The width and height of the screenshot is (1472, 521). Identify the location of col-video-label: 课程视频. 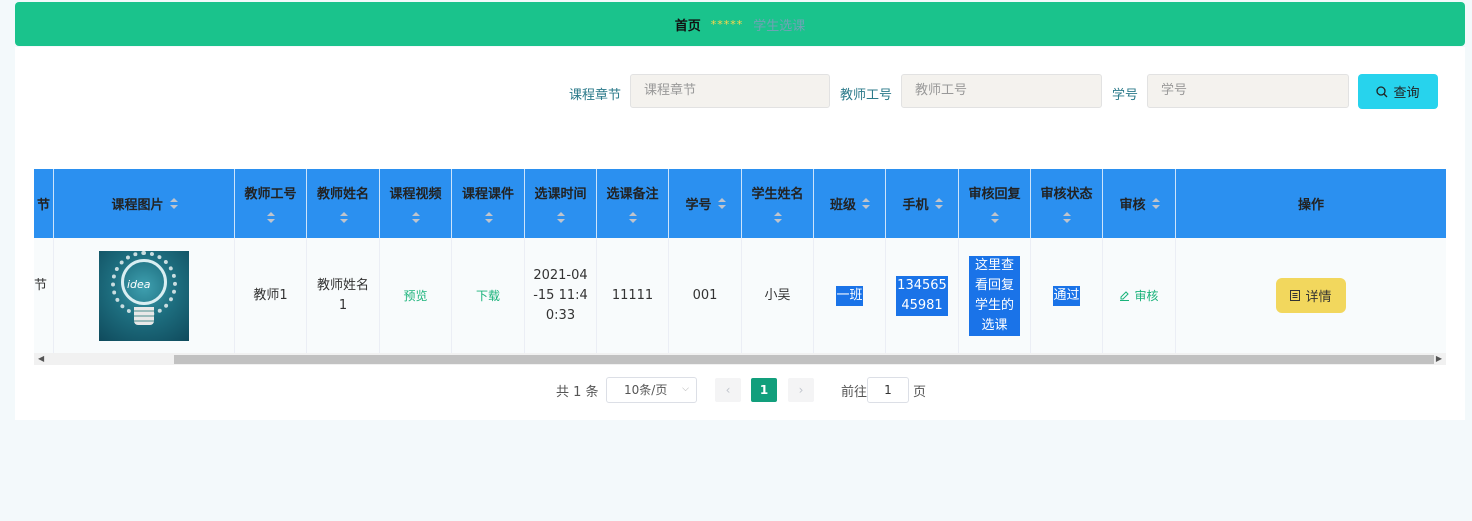
(415, 194).